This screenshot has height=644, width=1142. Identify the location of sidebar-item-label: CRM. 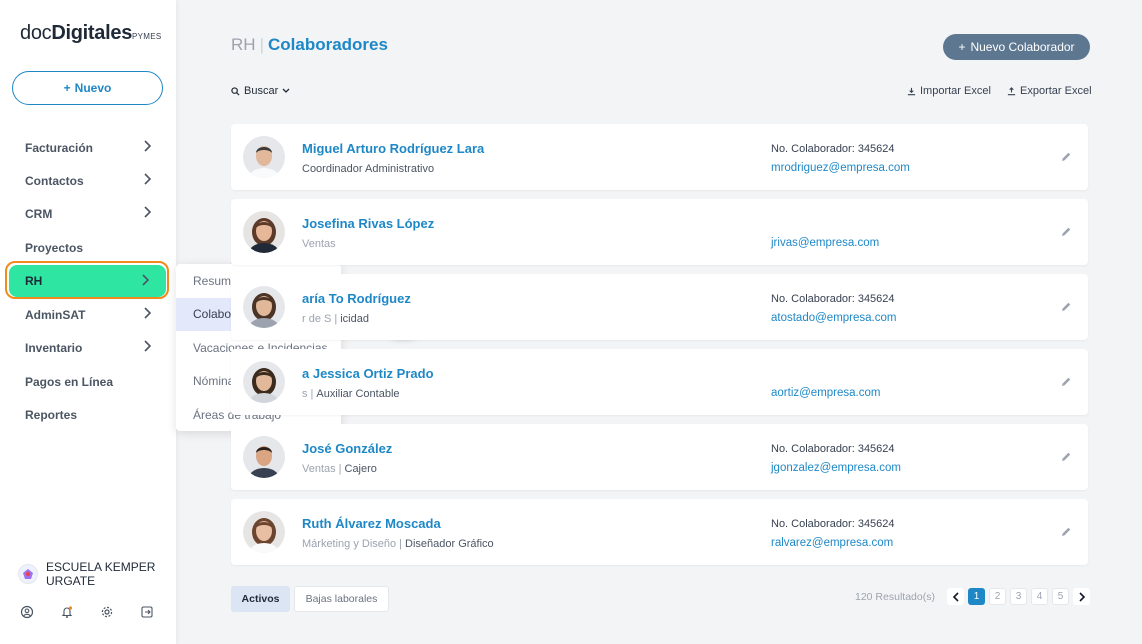
(39, 213).